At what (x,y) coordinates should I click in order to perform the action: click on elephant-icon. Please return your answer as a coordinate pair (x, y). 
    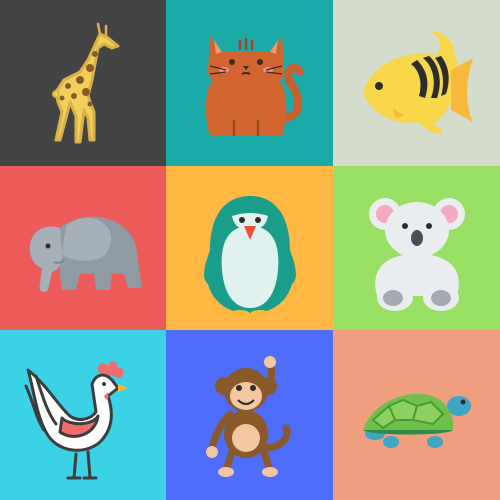
    Looking at the image, I should click on (85, 254).